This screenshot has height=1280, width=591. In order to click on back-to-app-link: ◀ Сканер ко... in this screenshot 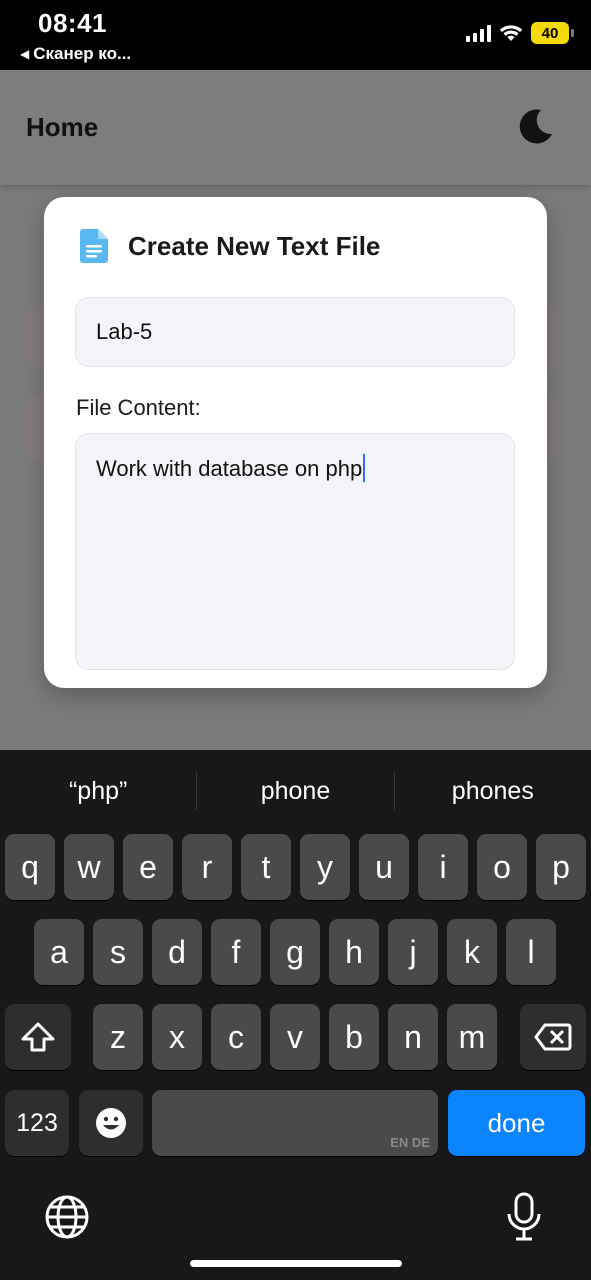, I will do `click(75, 54)`.